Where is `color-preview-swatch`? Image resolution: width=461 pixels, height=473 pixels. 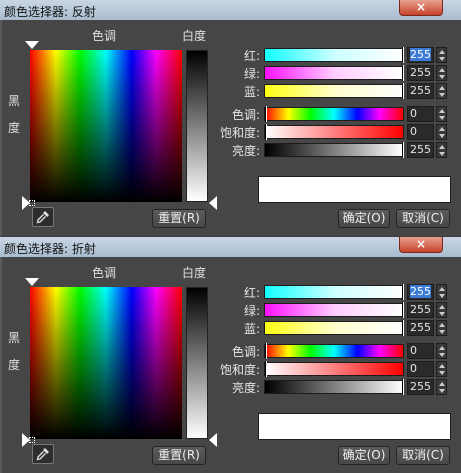 color-preview-swatch is located at coordinates (354, 426).